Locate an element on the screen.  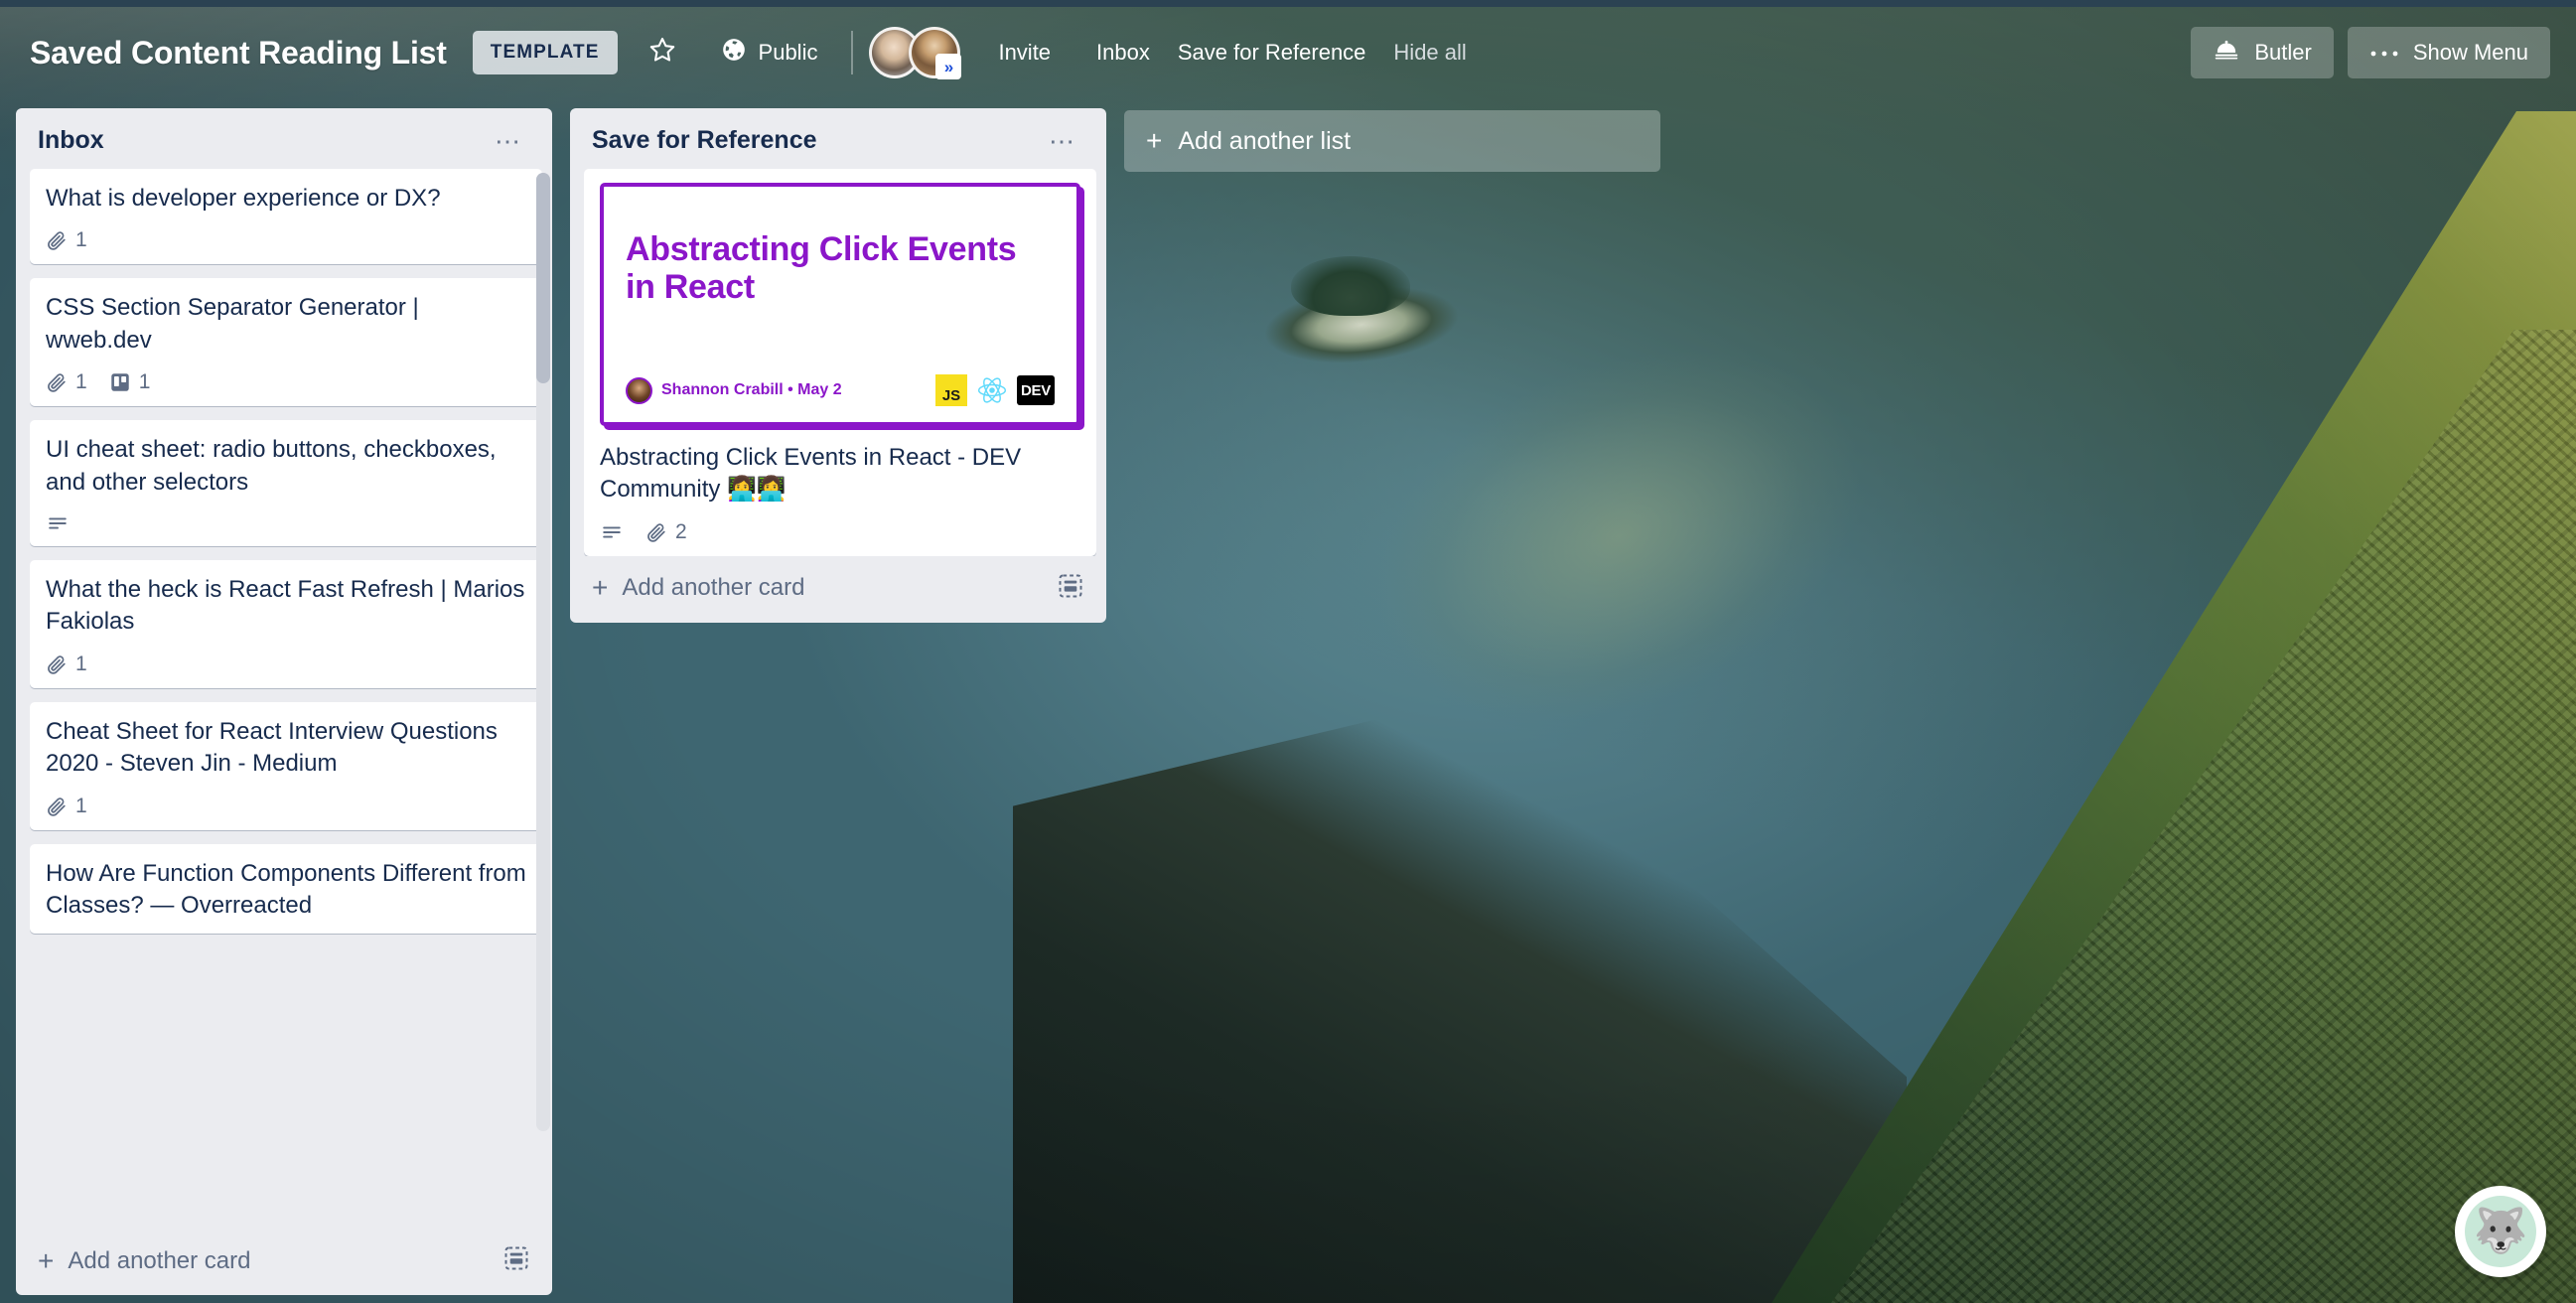
top-strip is located at coordinates (1288, 3).